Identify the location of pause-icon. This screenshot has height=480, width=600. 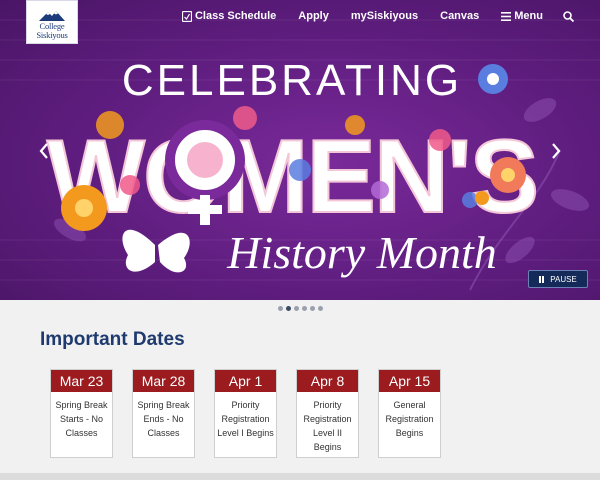
(542, 279).